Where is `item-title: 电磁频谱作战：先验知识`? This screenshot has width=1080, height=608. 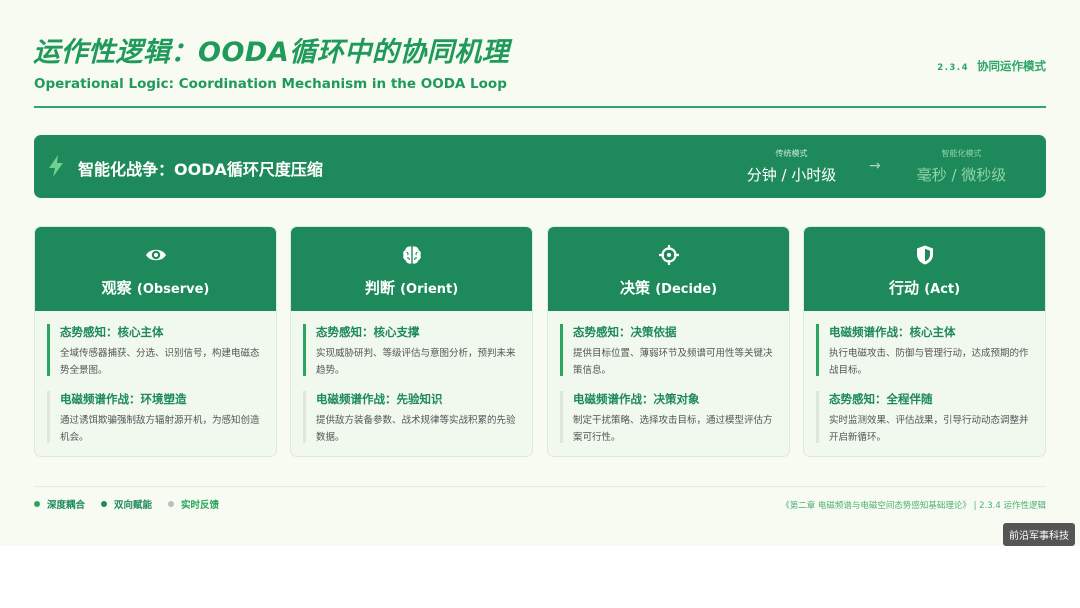
item-title: 电磁频谱作战：先验知识 is located at coordinates (379, 399).